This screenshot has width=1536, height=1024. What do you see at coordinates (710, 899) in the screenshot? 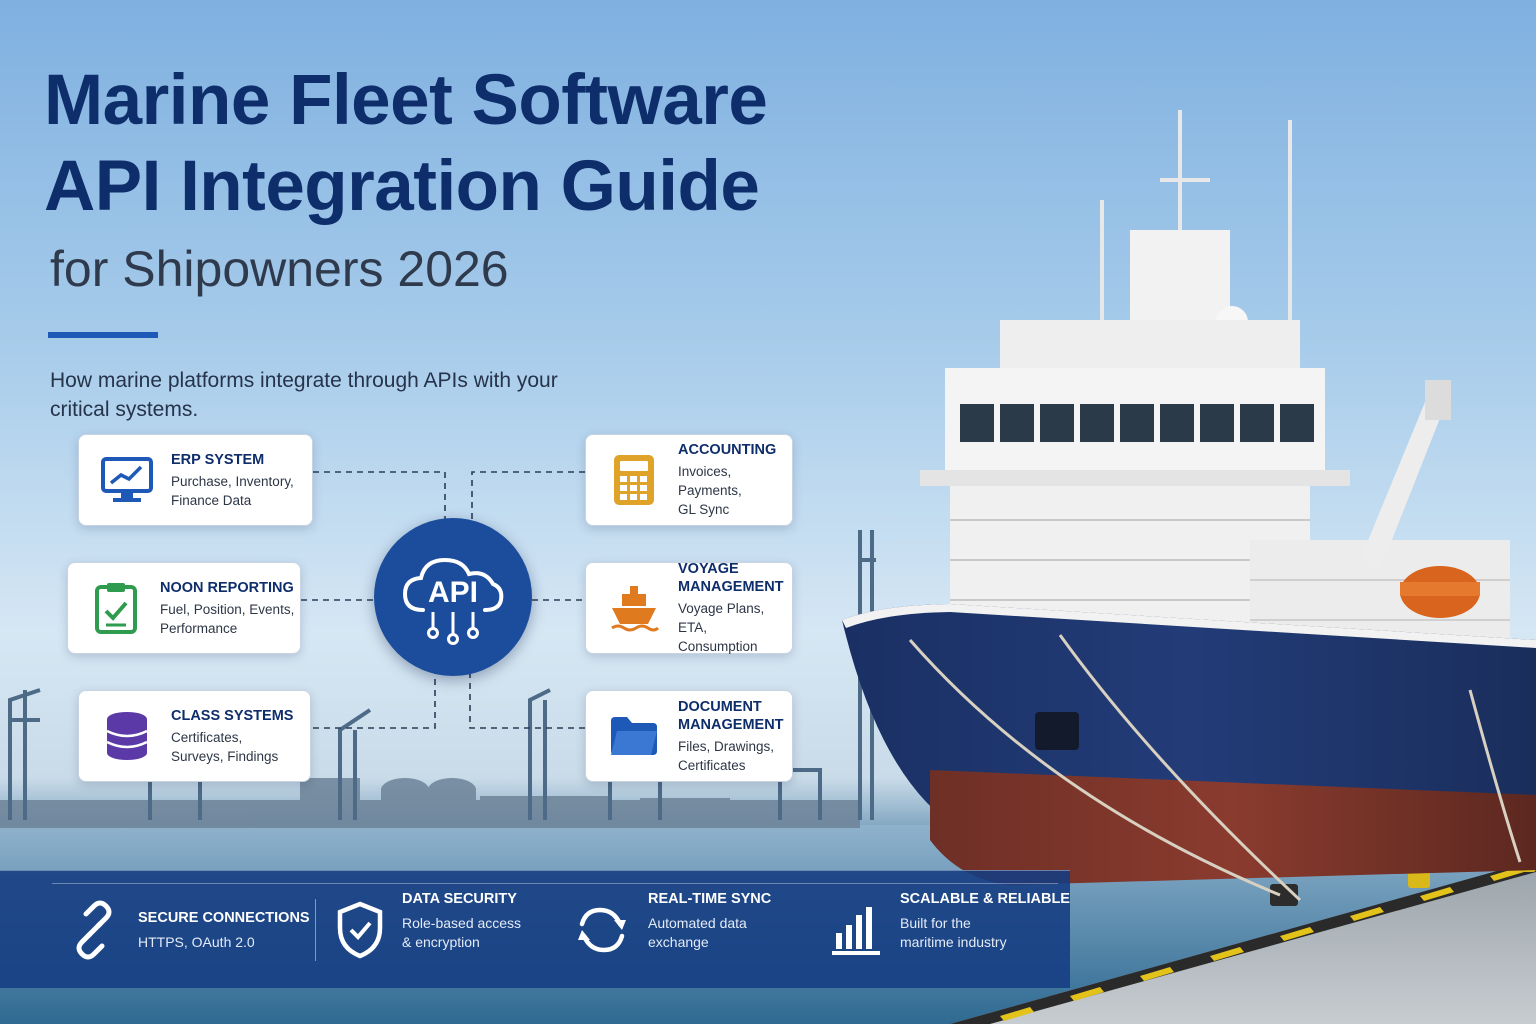
I see `feature-title: REAL-TIME SYNC` at bounding box center [710, 899].